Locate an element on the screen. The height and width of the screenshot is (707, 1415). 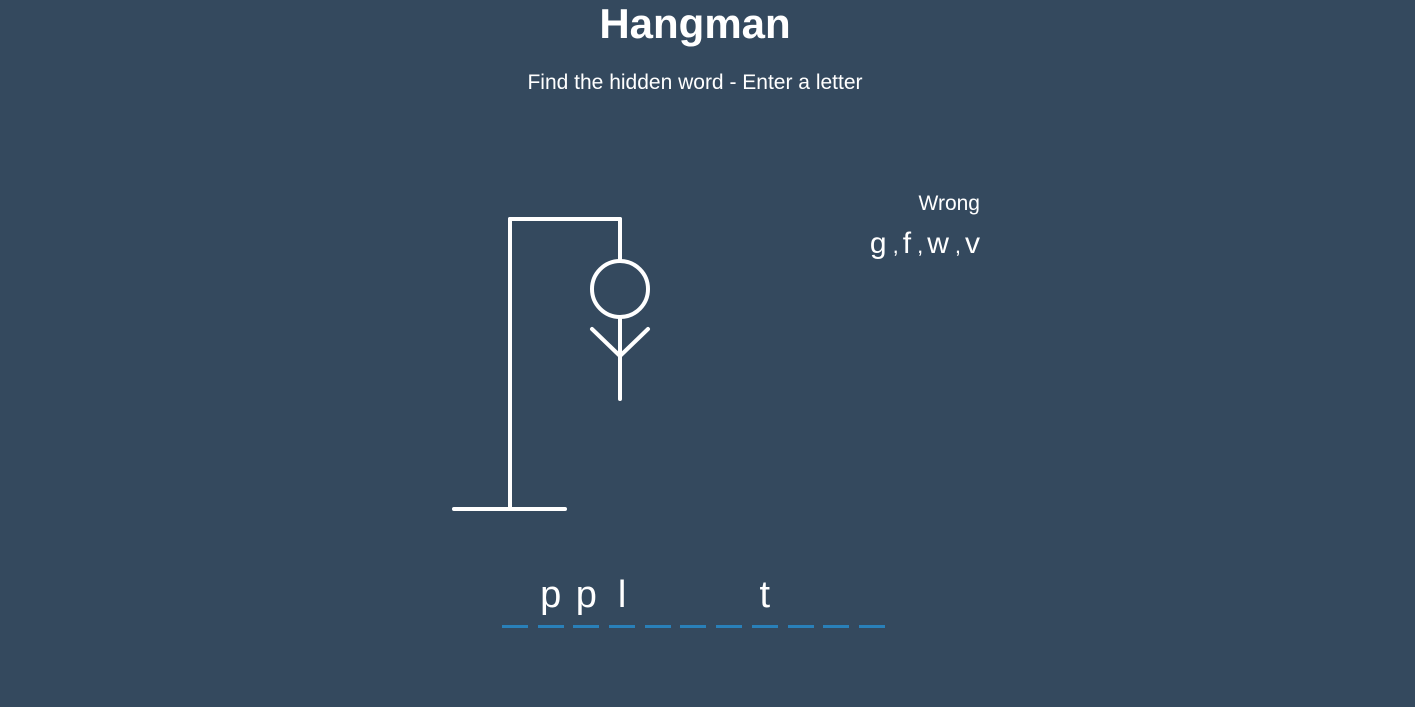
letter-slot: l is located at coordinates (622, 600).